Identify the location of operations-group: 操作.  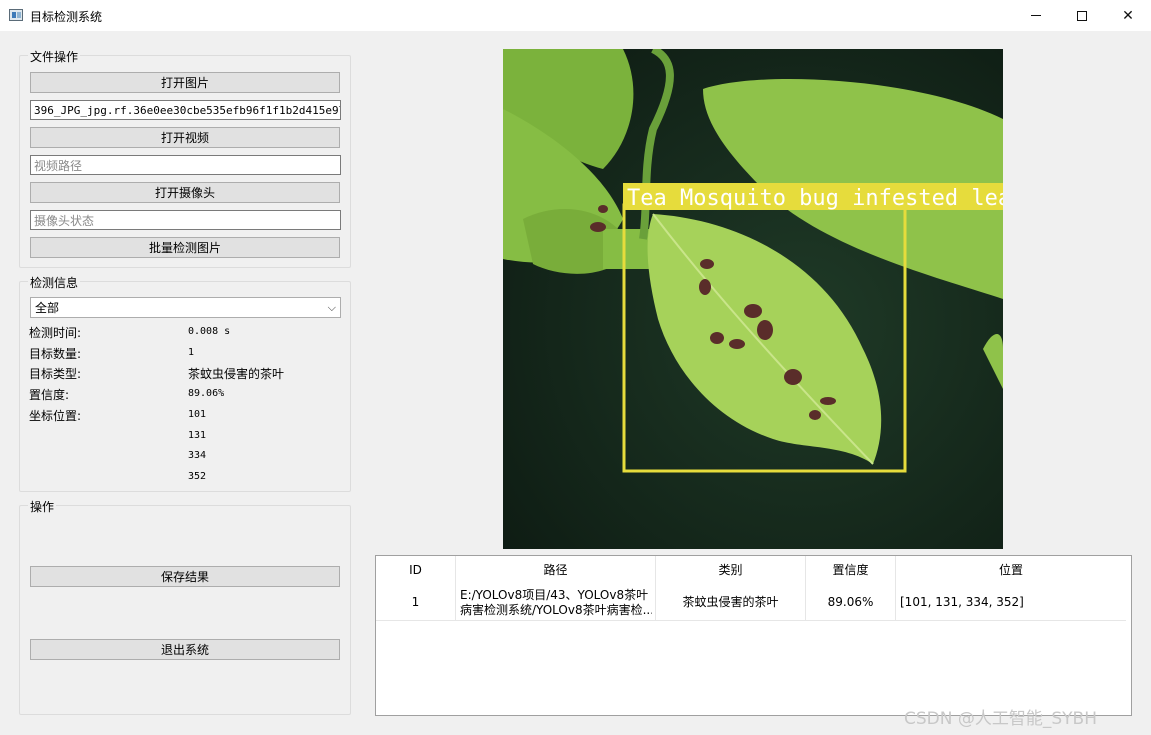
(185, 606).